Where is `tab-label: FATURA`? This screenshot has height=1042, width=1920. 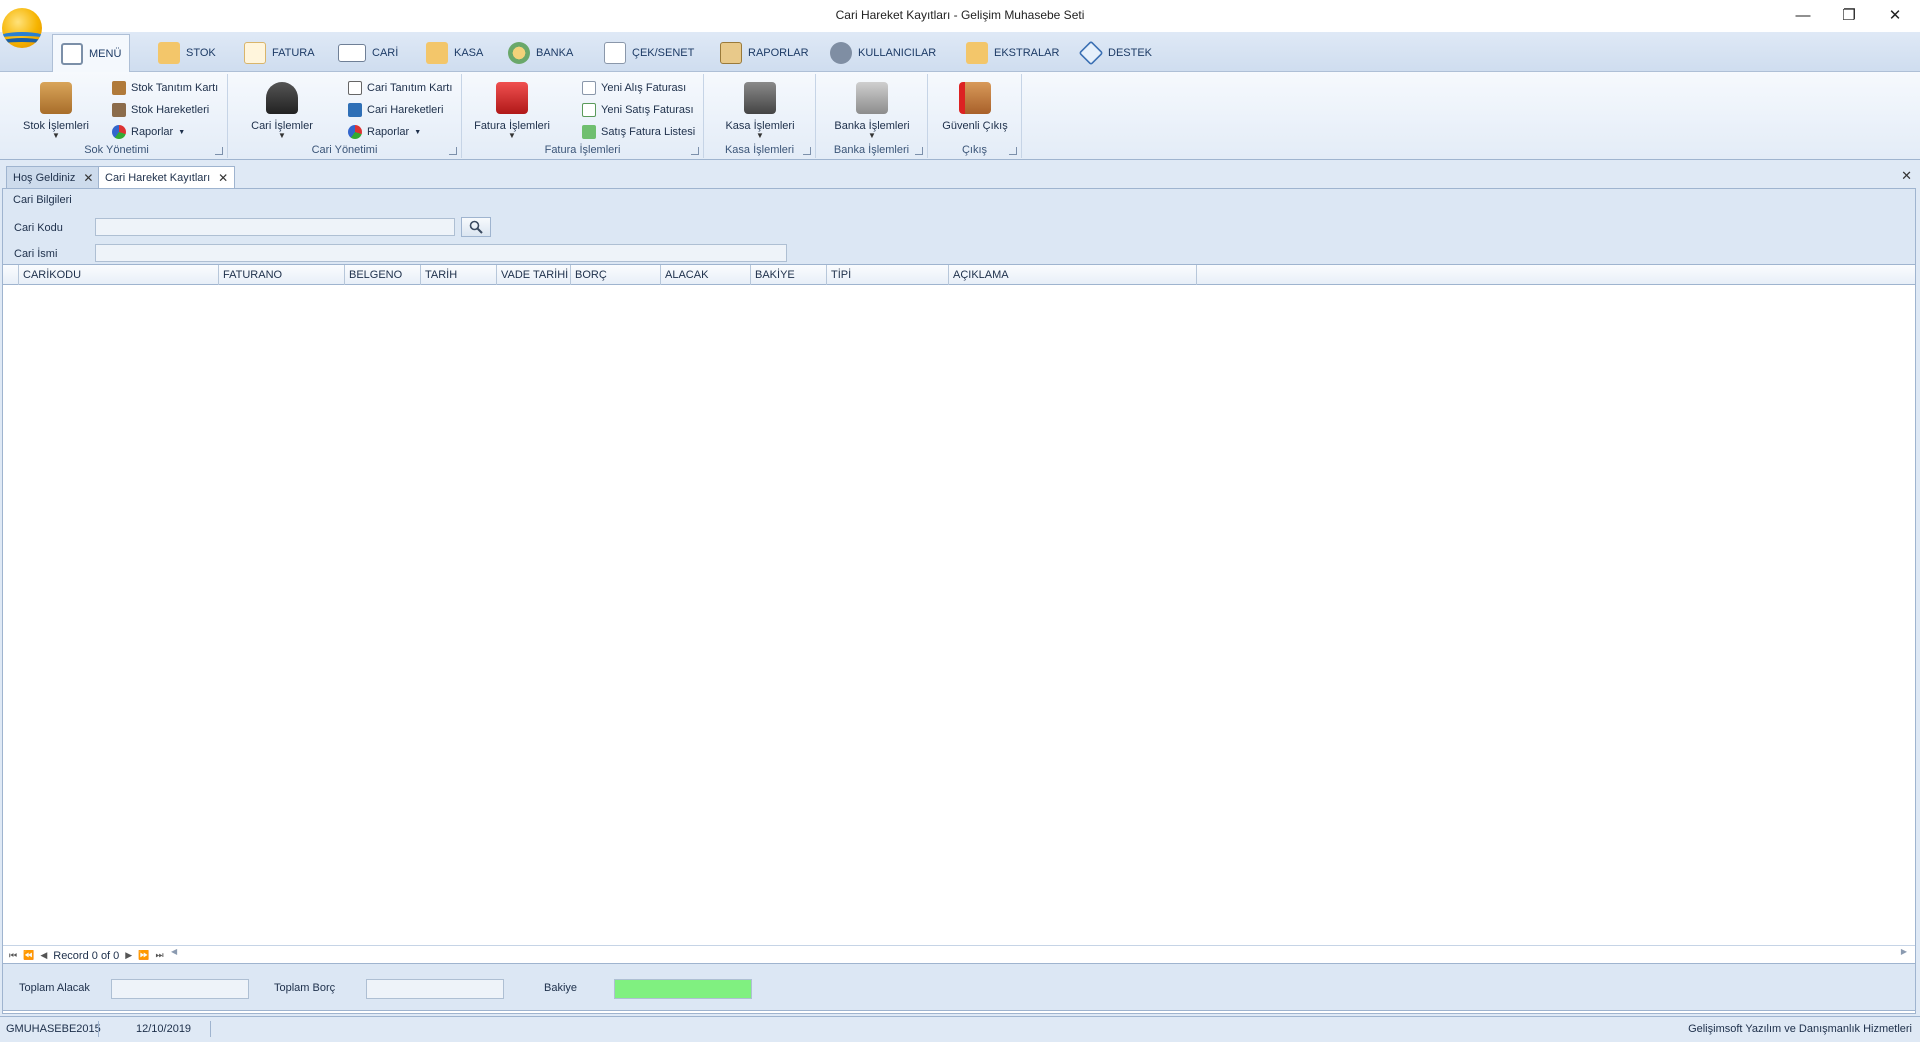 tab-label: FATURA is located at coordinates (293, 53).